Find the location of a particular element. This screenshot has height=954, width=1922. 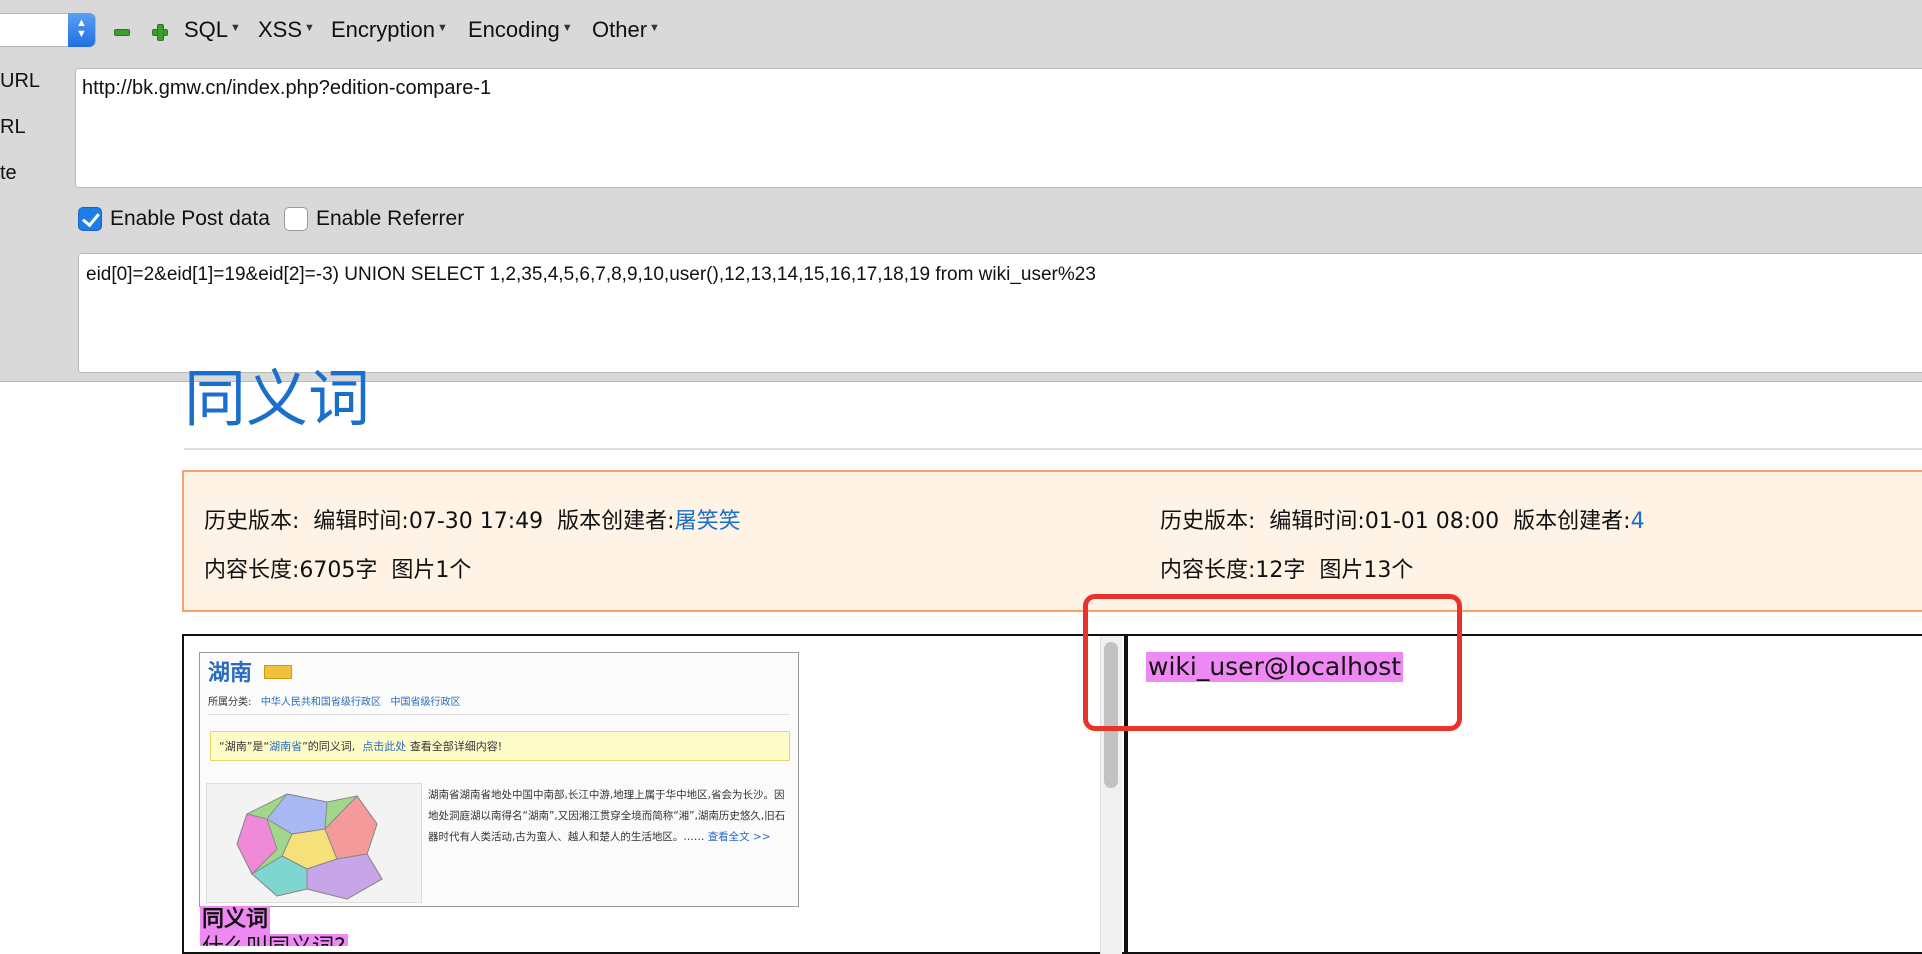

load-url-button: URL is located at coordinates (20, 81).